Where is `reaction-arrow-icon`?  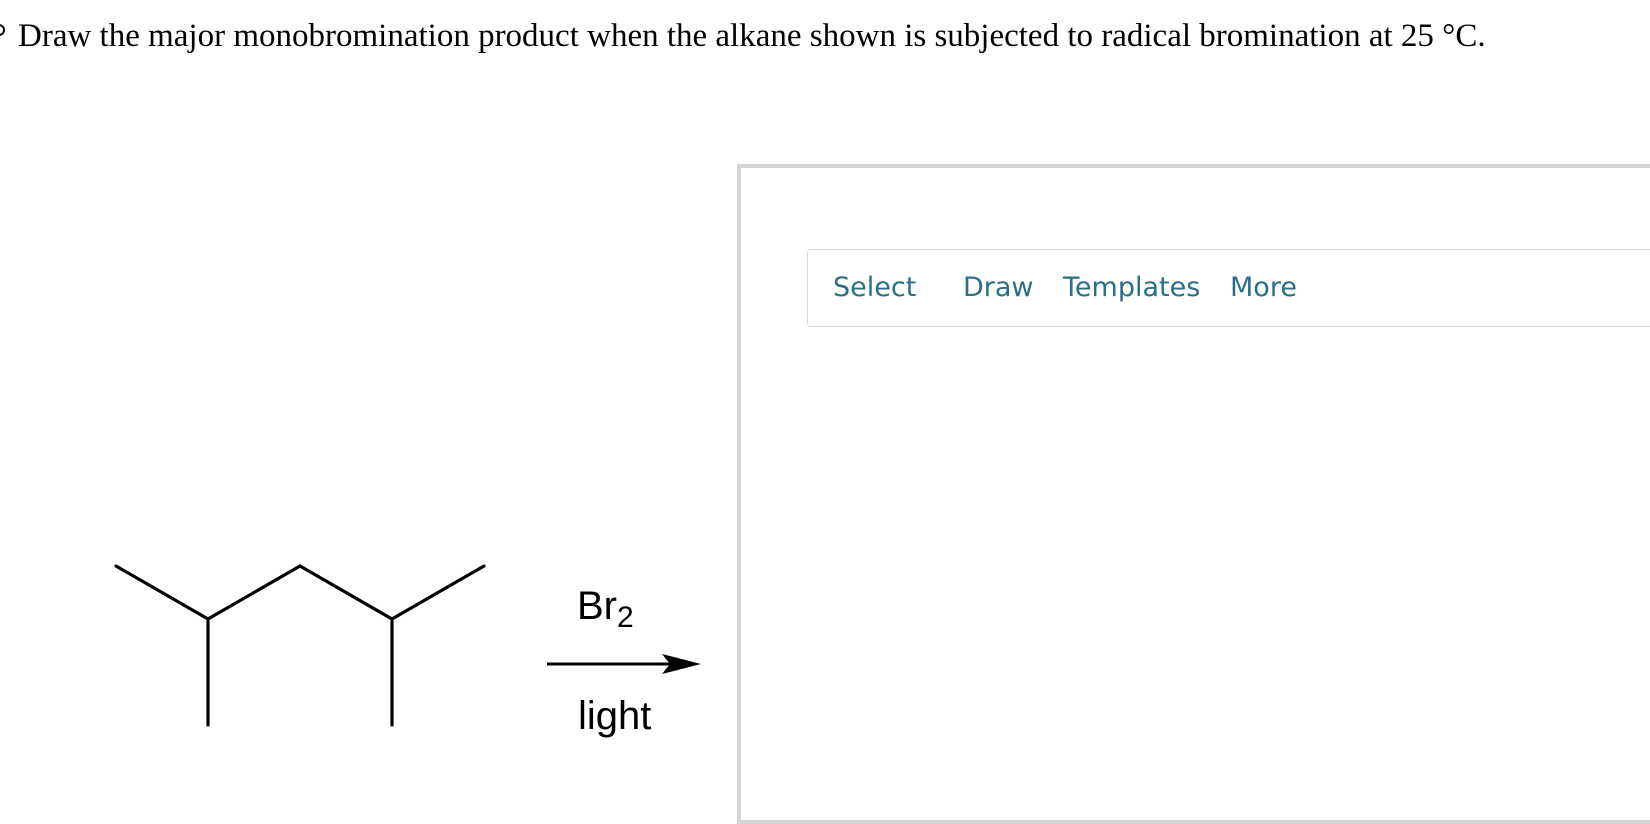
reaction-arrow-icon is located at coordinates (624, 664).